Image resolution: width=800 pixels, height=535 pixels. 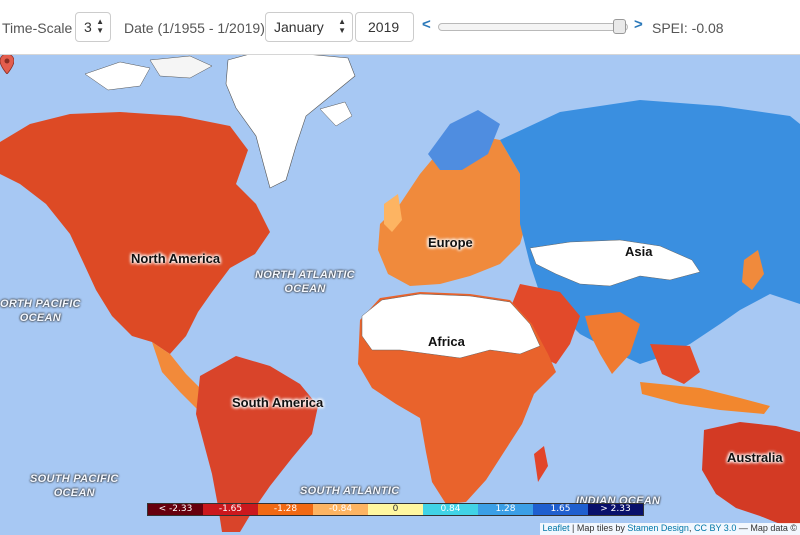 What do you see at coordinates (350, 491) in the screenshot?
I see `ocean-label-south-atlantic: SOUTH ATLANTIC` at bounding box center [350, 491].